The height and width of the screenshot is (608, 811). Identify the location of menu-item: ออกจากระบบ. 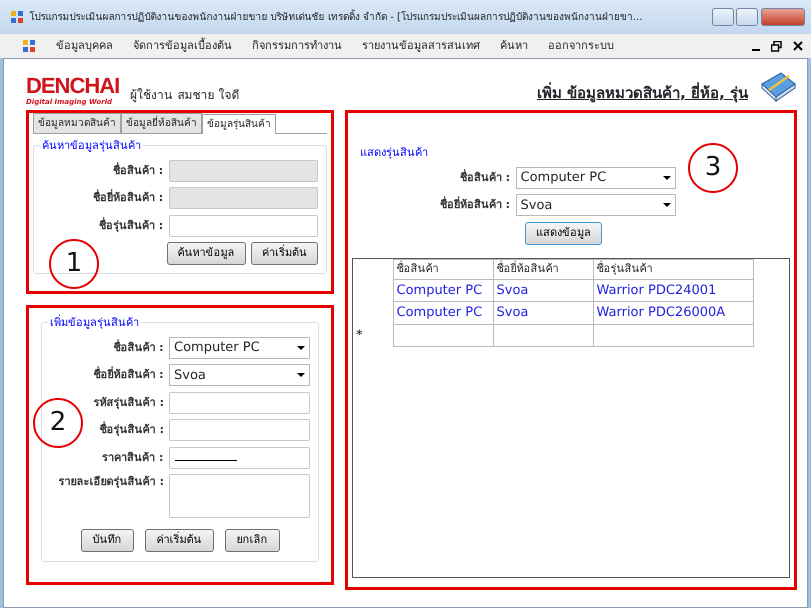
(581, 46).